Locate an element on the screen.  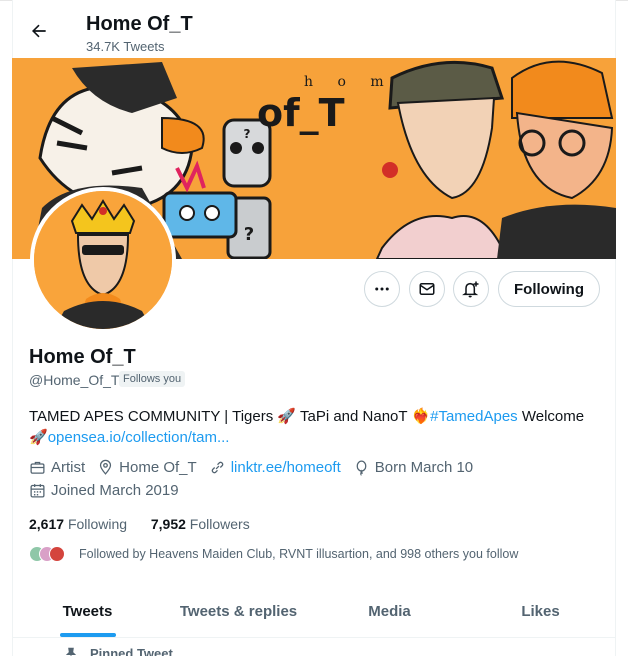
envelope-icon is located at coordinates (427, 289).